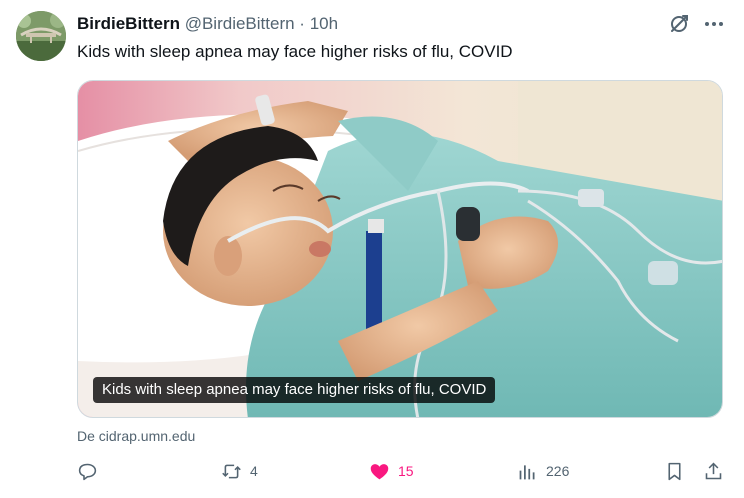 The height and width of the screenshot is (498, 744). Describe the element at coordinates (41, 36) in the screenshot. I see `avatar` at that location.